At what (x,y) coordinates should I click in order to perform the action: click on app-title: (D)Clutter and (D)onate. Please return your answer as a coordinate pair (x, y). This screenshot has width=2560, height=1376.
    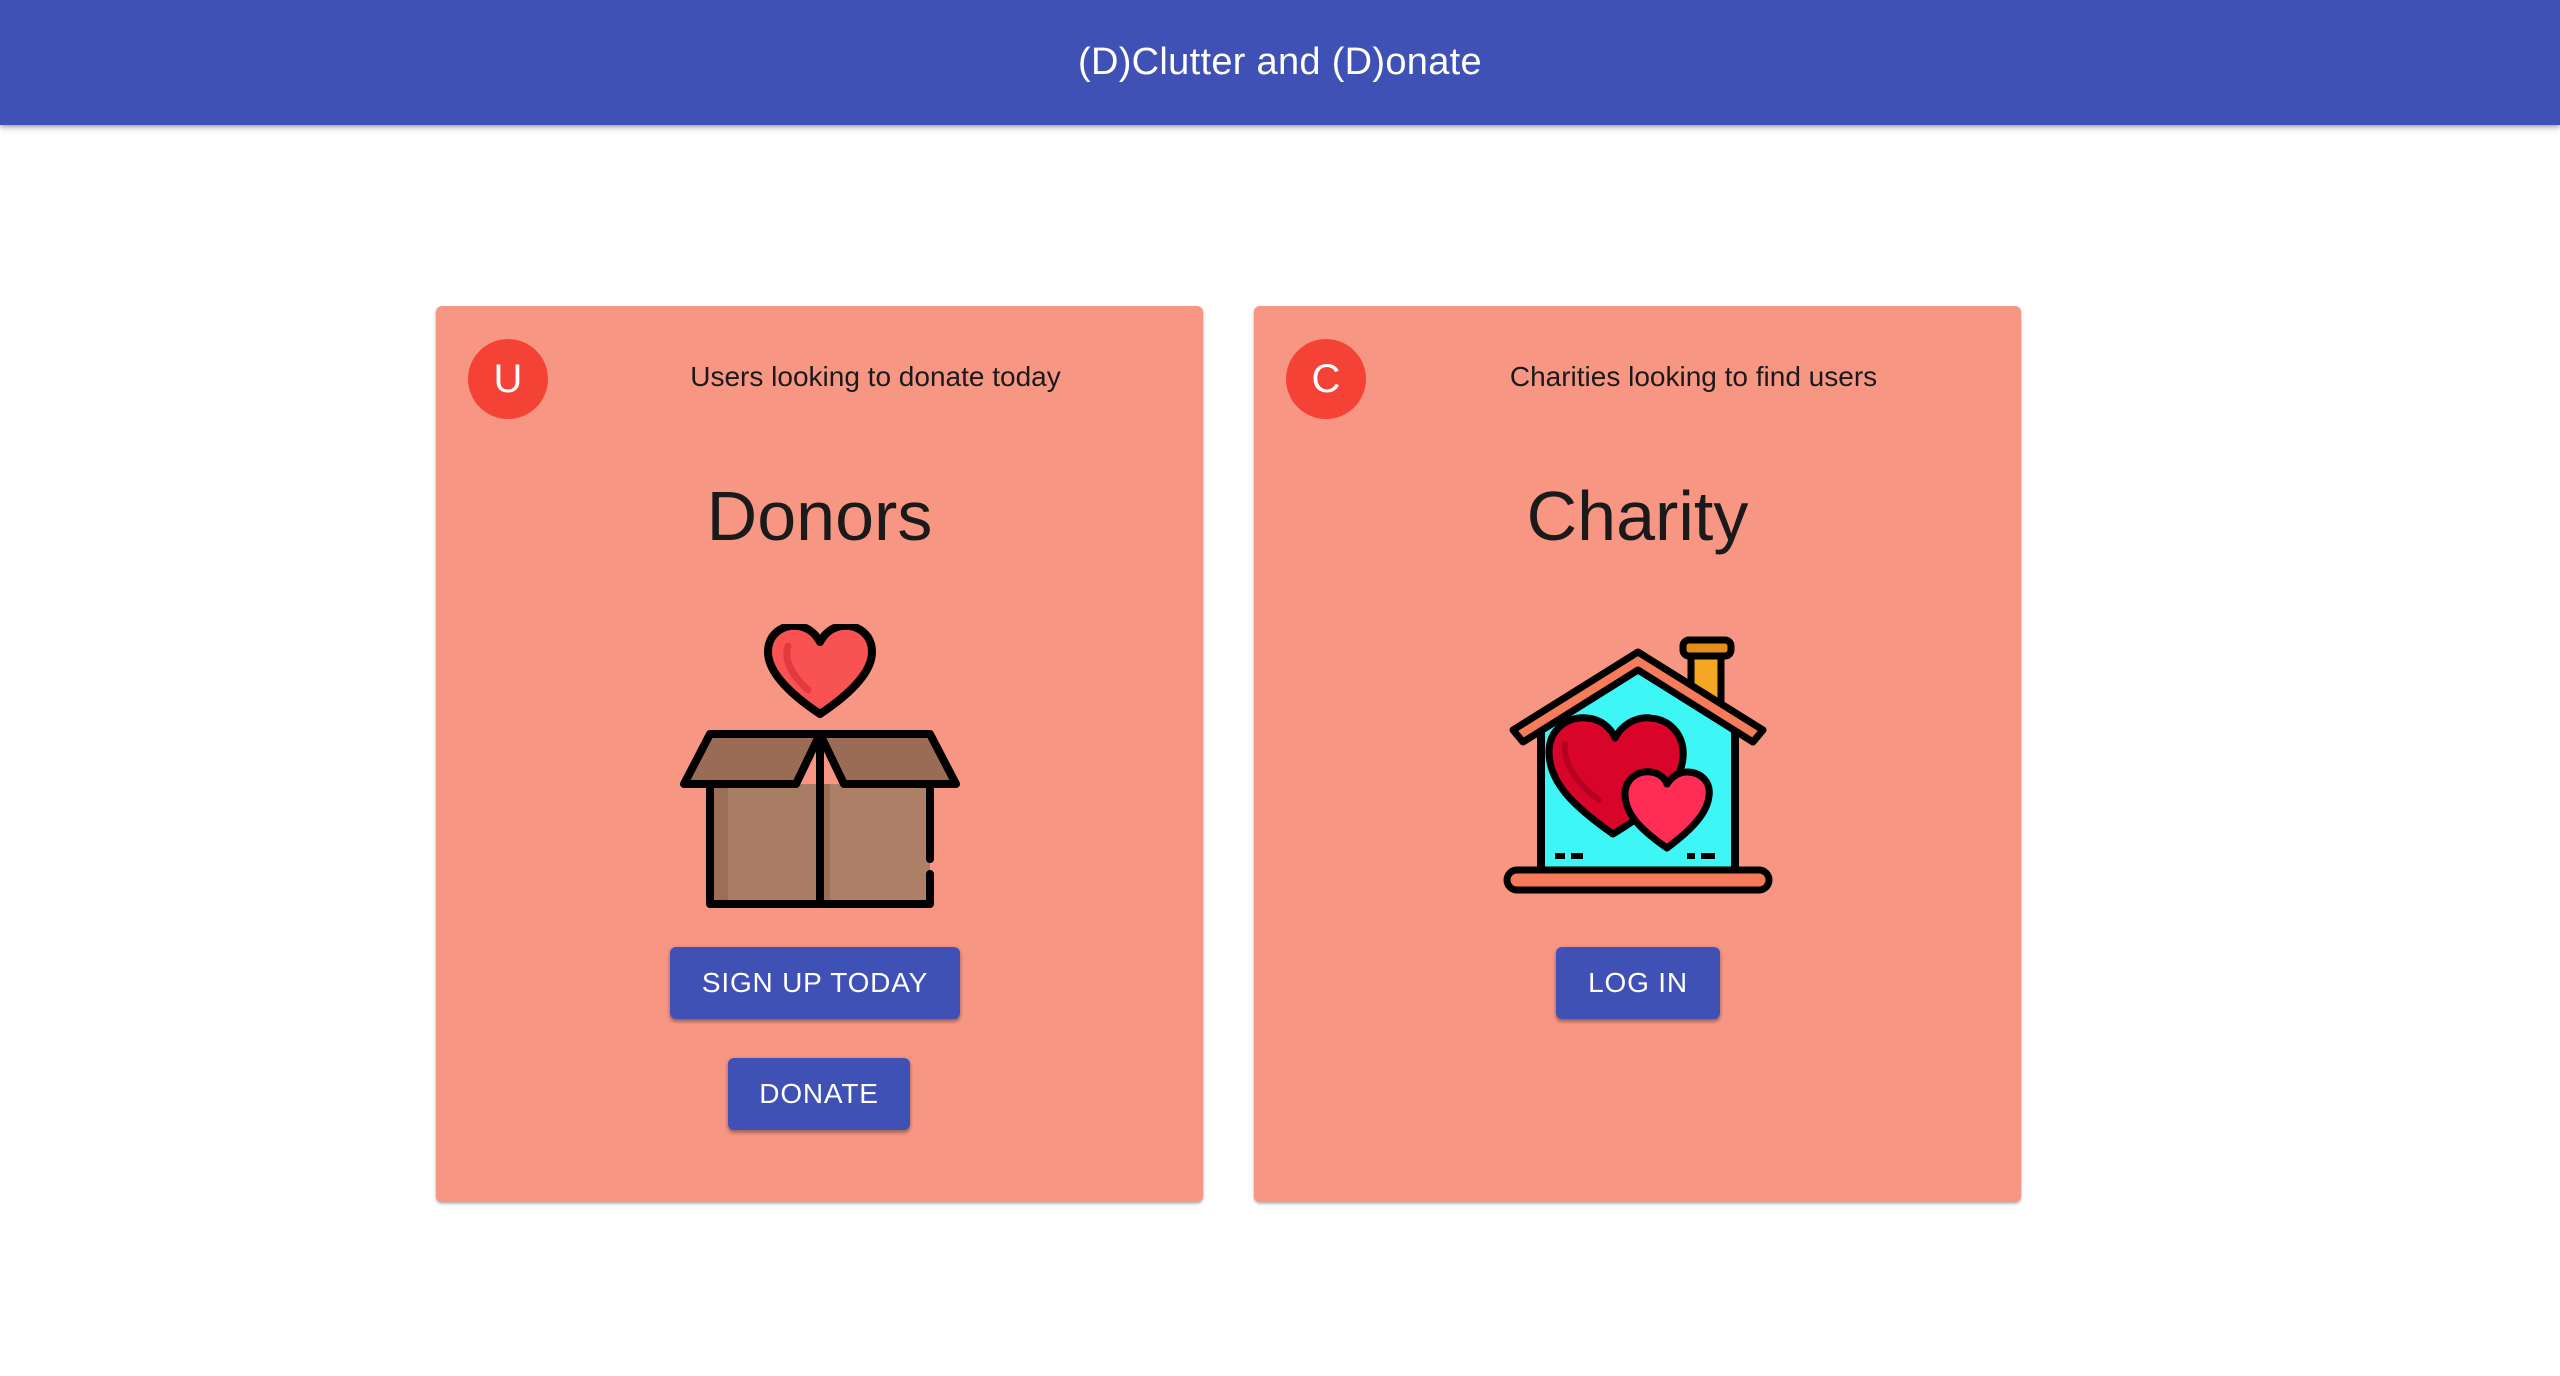
    Looking at the image, I should click on (1280, 62).